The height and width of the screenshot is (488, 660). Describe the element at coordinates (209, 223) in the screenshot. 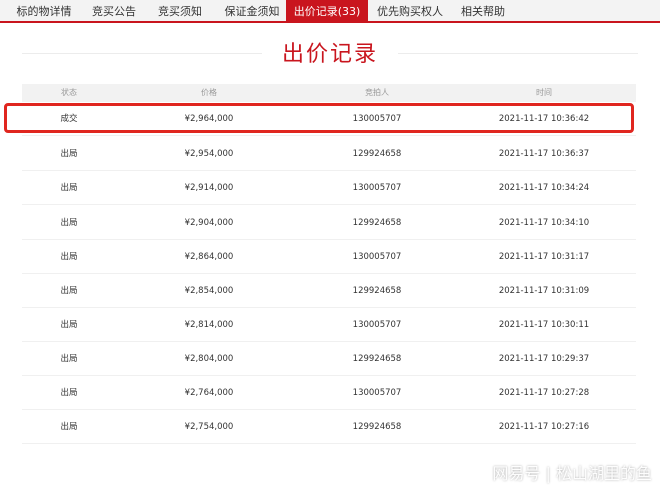

I see `price-cell: ¥2,904,000` at that location.